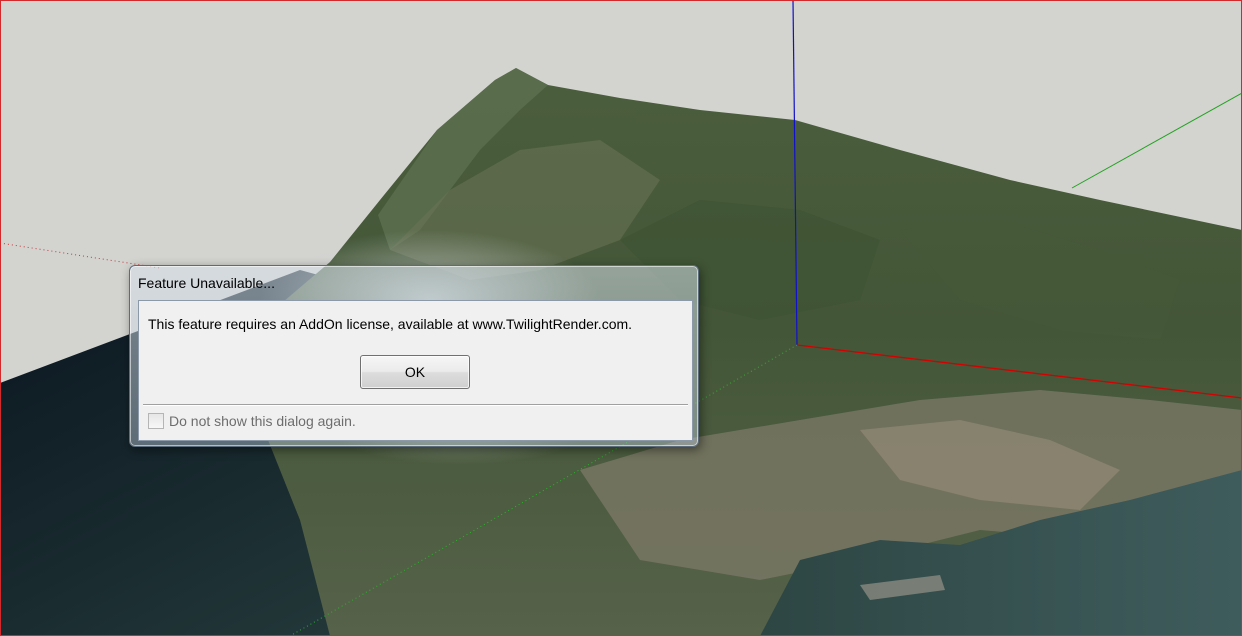  I want to click on do-not-show-again-label: Do not show this dialog again., so click(262, 421).